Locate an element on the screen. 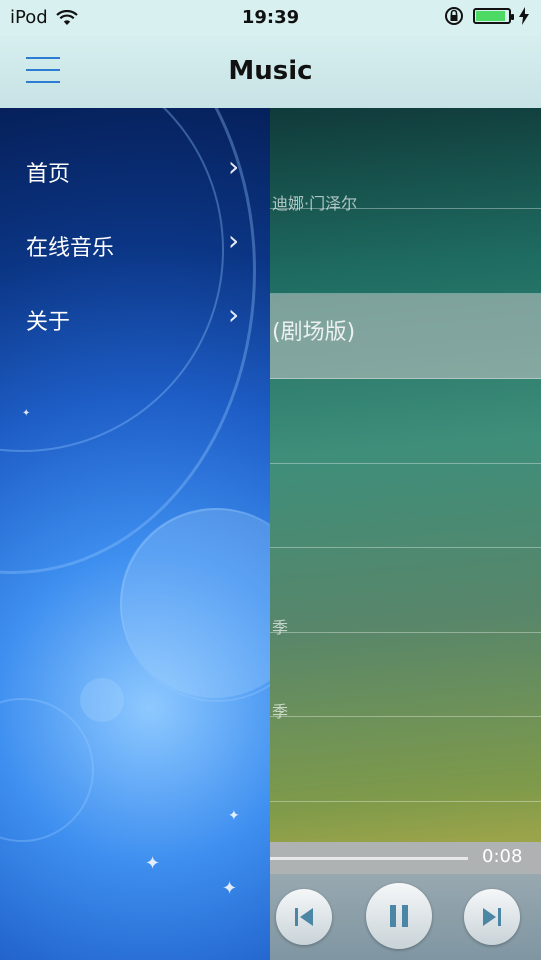  elapsed-time: 0:08 is located at coordinates (502, 856).